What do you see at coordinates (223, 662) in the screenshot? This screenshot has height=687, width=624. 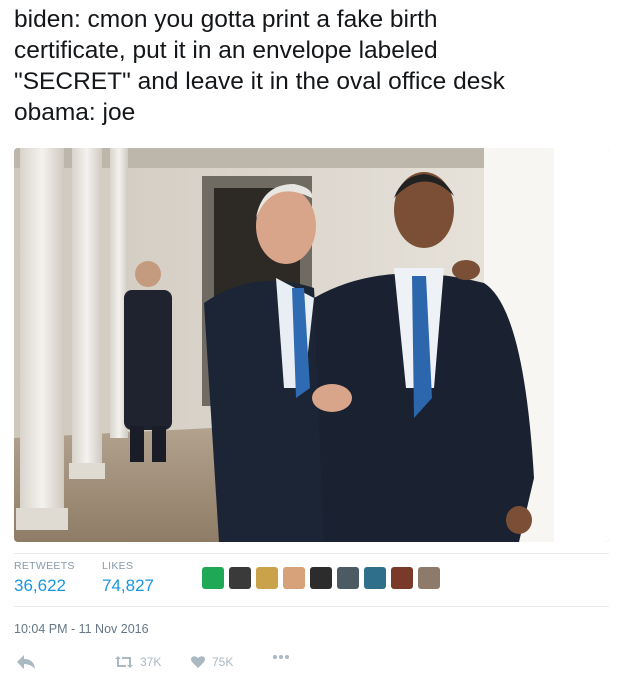 I see `like-count: 75K` at bounding box center [223, 662].